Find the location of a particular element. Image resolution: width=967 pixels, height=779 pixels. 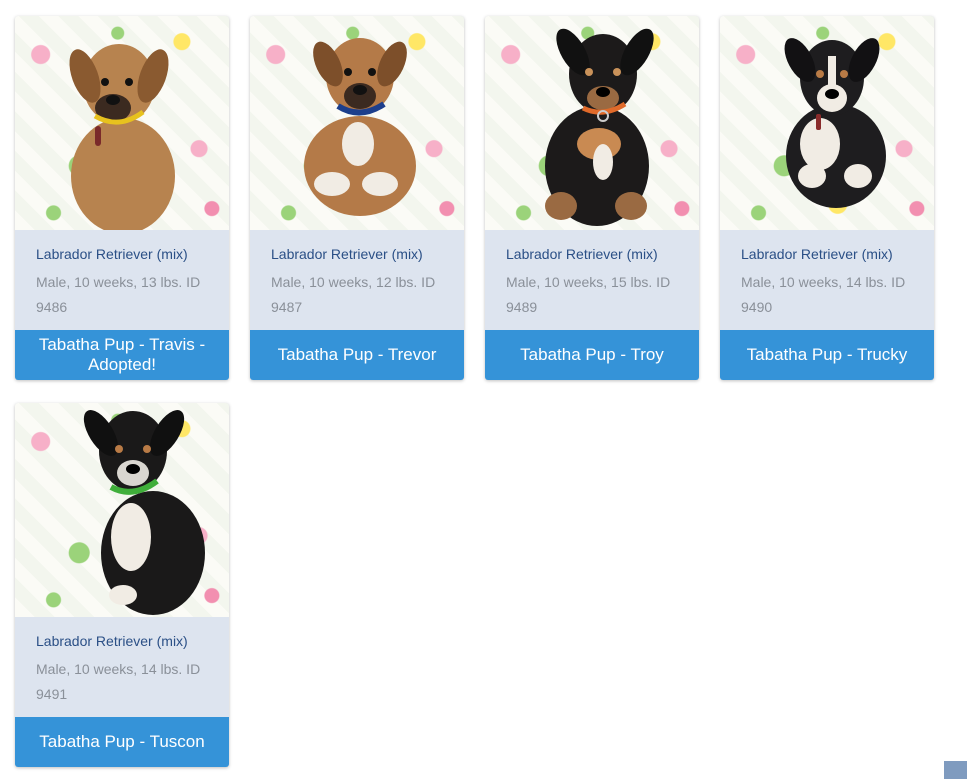

scroll-to-top-icon is located at coordinates (955, 770).